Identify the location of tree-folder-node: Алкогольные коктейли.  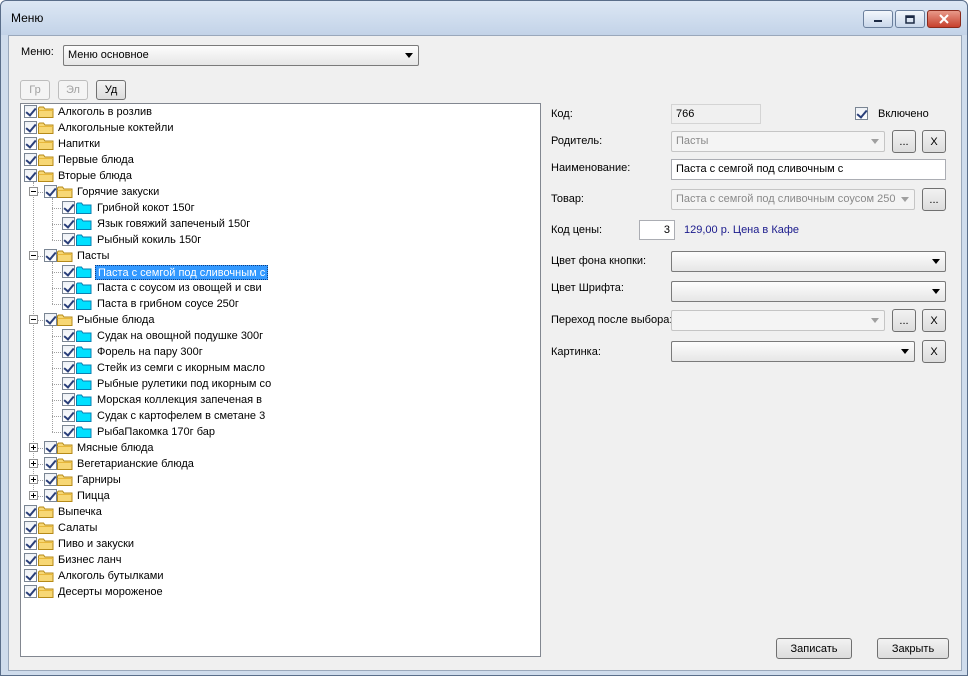
(280, 128).